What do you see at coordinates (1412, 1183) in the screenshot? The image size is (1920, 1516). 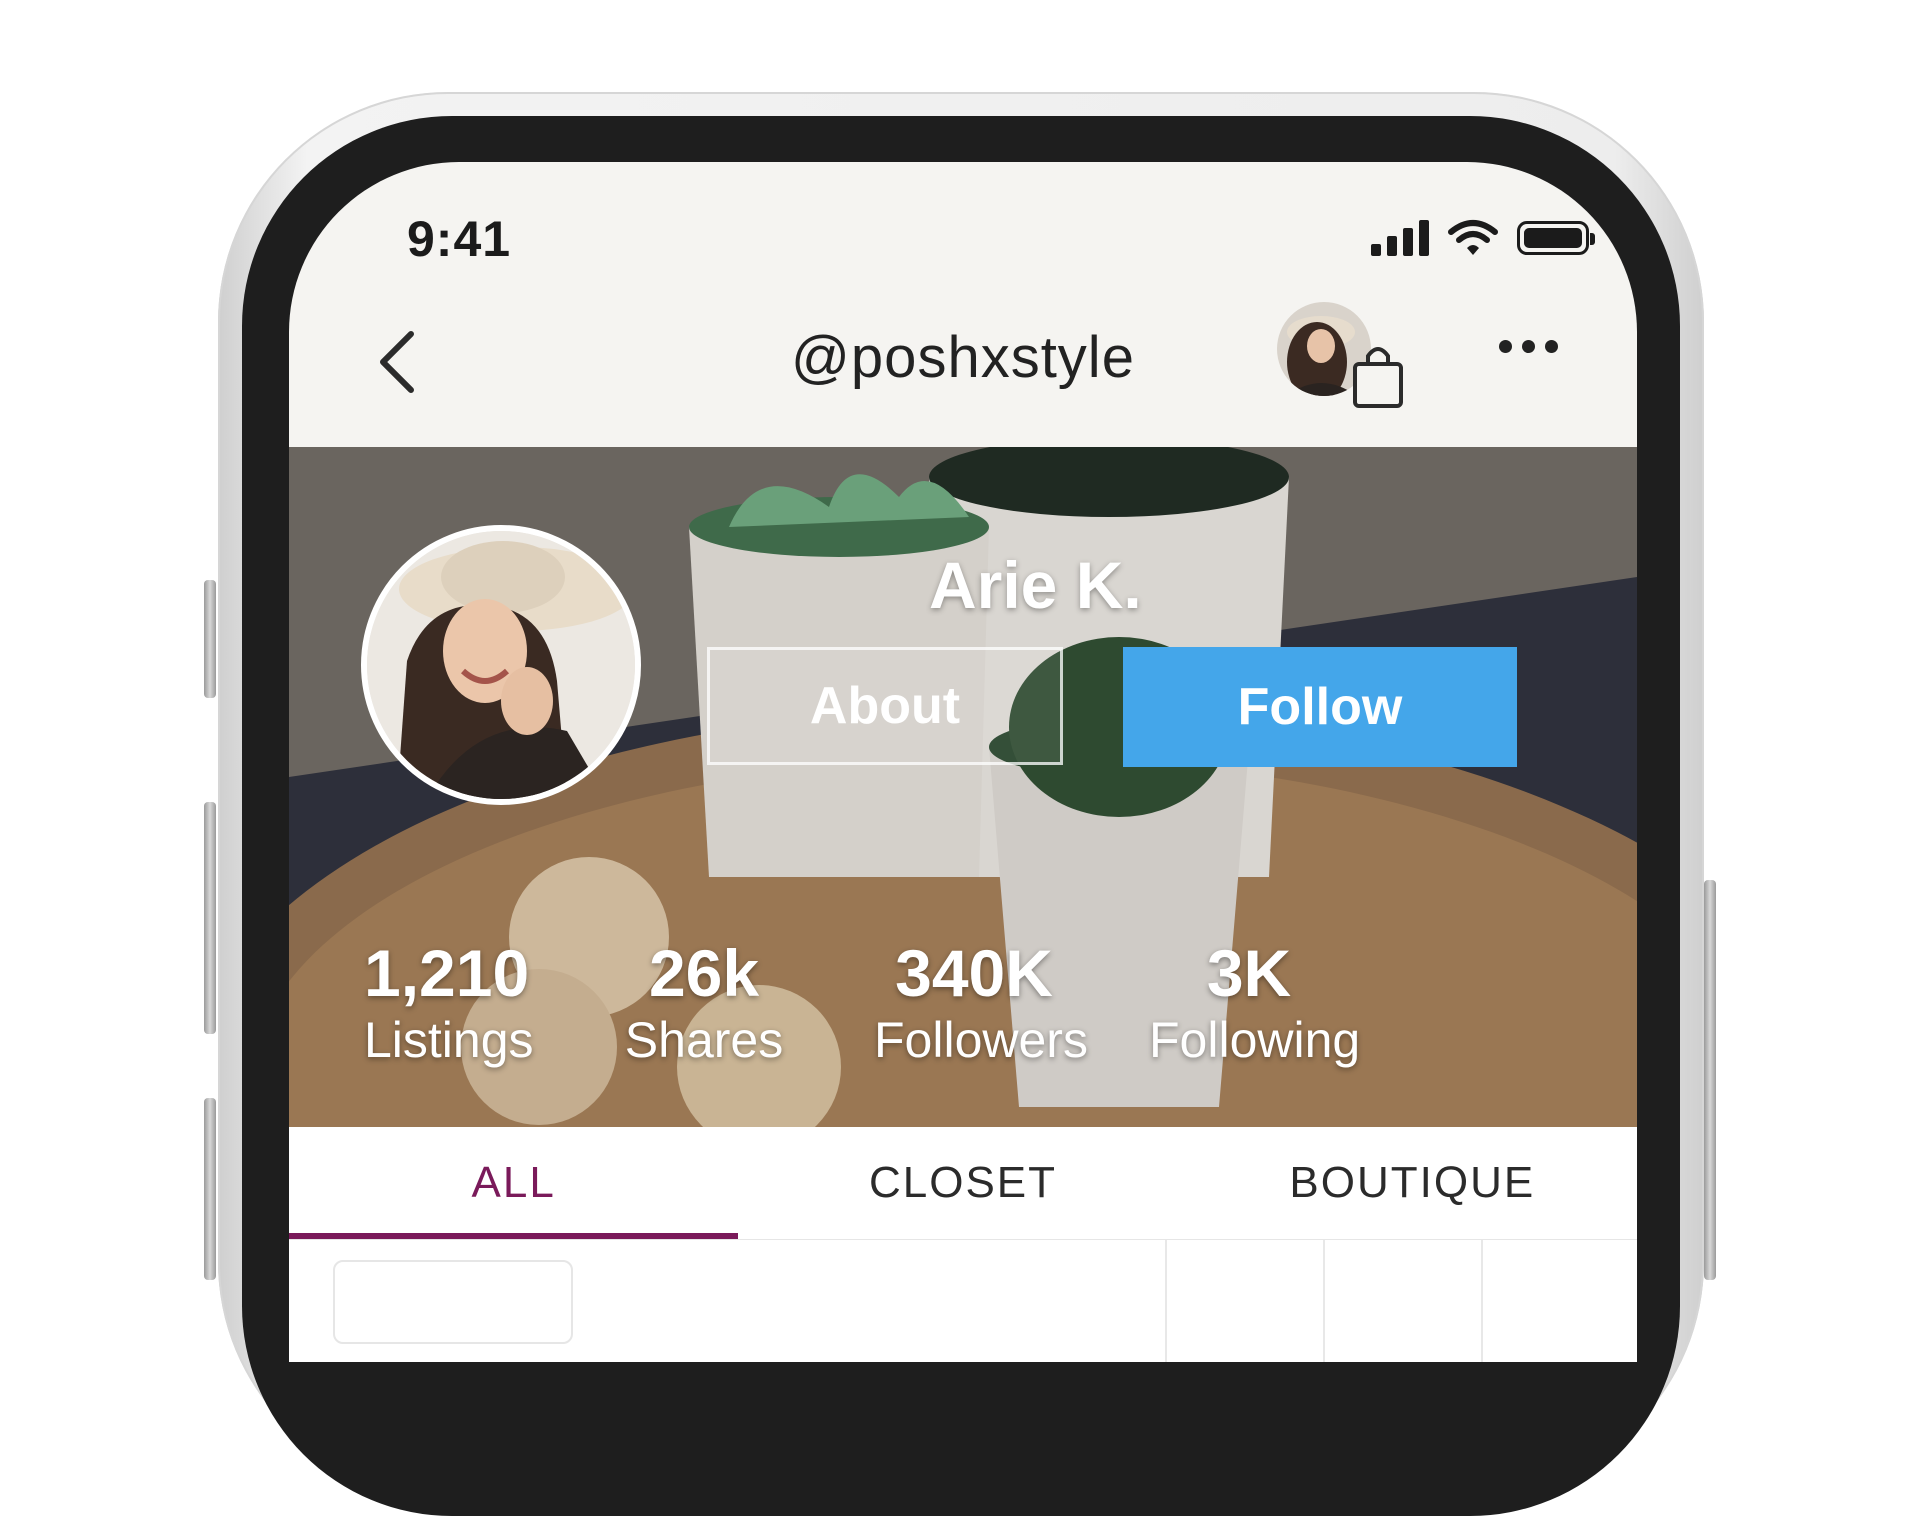 I see `tab-boutique: BOUTIQUE` at bounding box center [1412, 1183].